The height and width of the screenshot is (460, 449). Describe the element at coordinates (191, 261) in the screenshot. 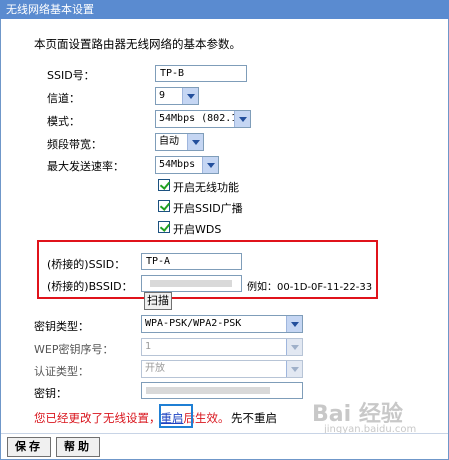

I see `bridged-ssid-input: TP-A` at that location.